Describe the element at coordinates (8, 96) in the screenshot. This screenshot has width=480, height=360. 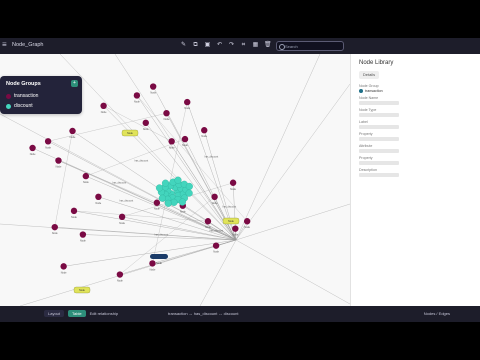
I see `transaction-dot-icon` at that location.